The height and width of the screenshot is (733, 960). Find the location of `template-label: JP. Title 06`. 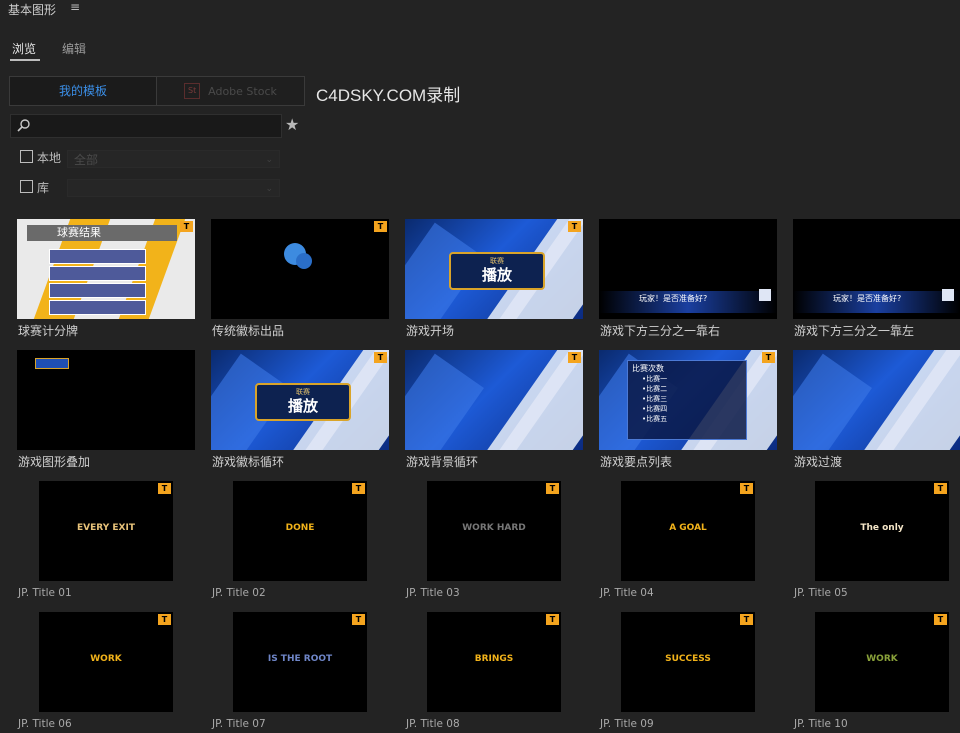

template-label: JP. Title 06 is located at coordinates (45, 724).